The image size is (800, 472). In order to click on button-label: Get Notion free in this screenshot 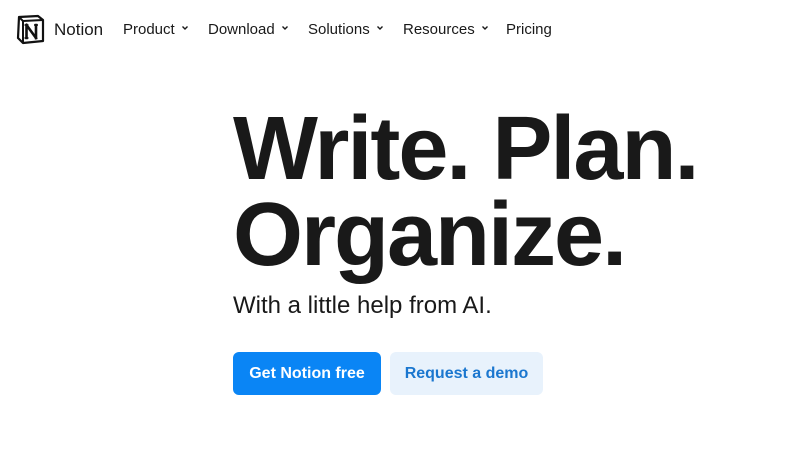, I will do `click(307, 373)`.